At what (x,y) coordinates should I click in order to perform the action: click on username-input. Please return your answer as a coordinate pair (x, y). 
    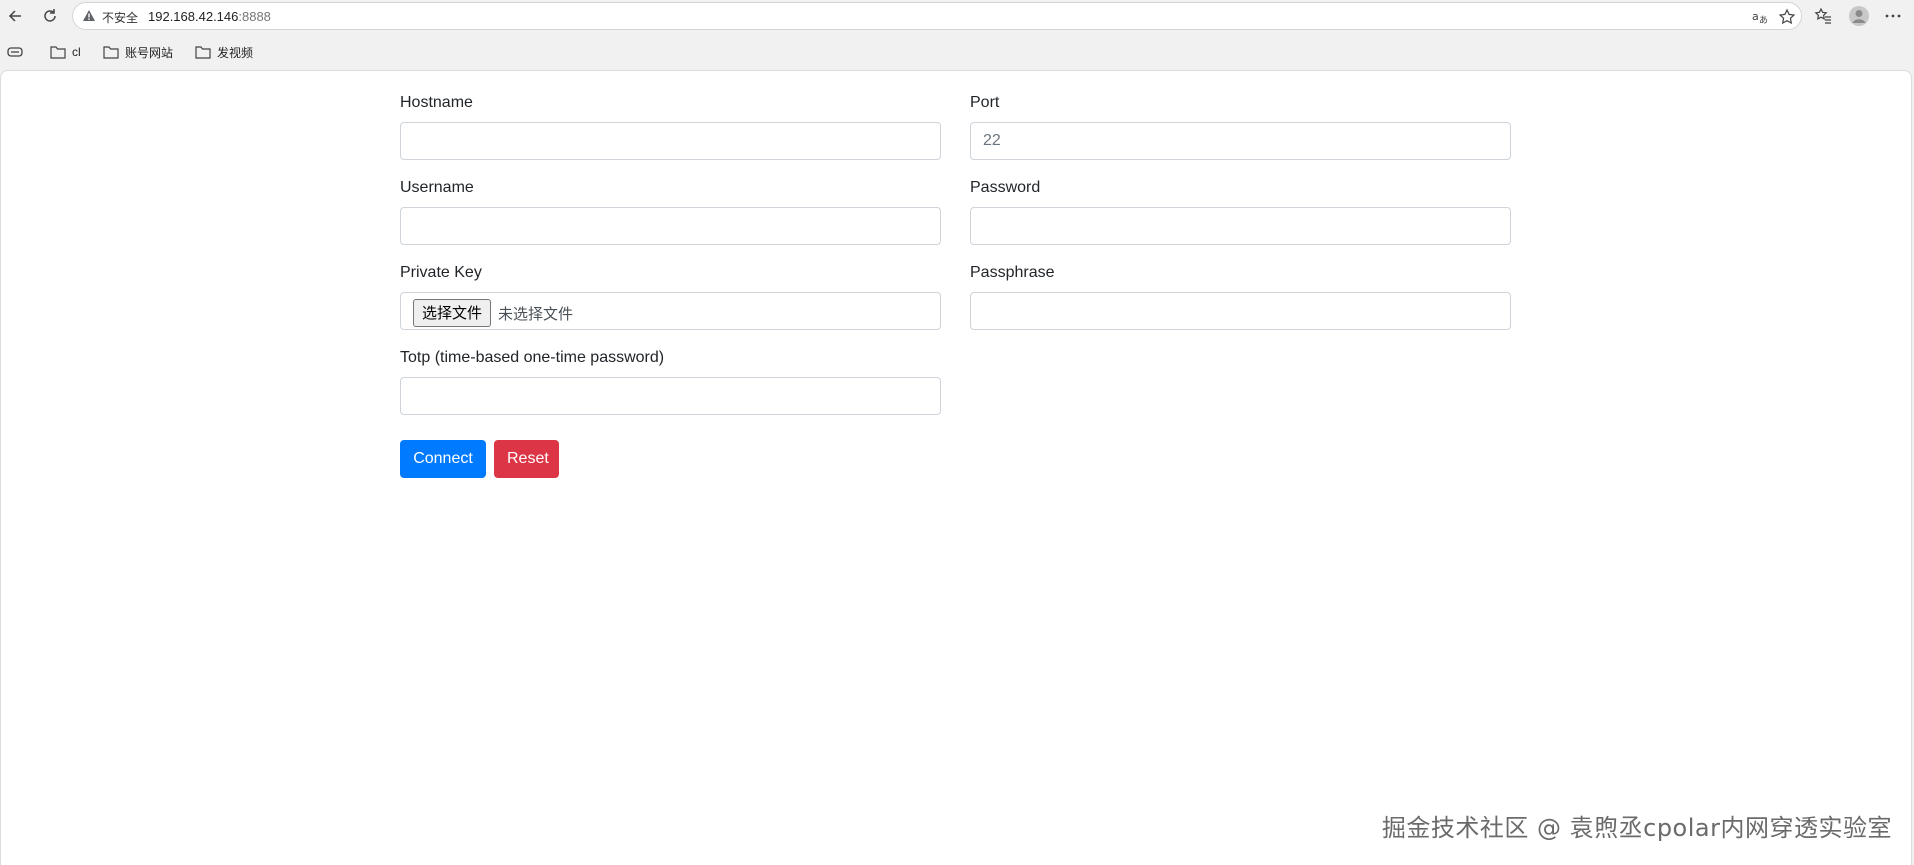
    Looking at the image, I should click on (670, 226).